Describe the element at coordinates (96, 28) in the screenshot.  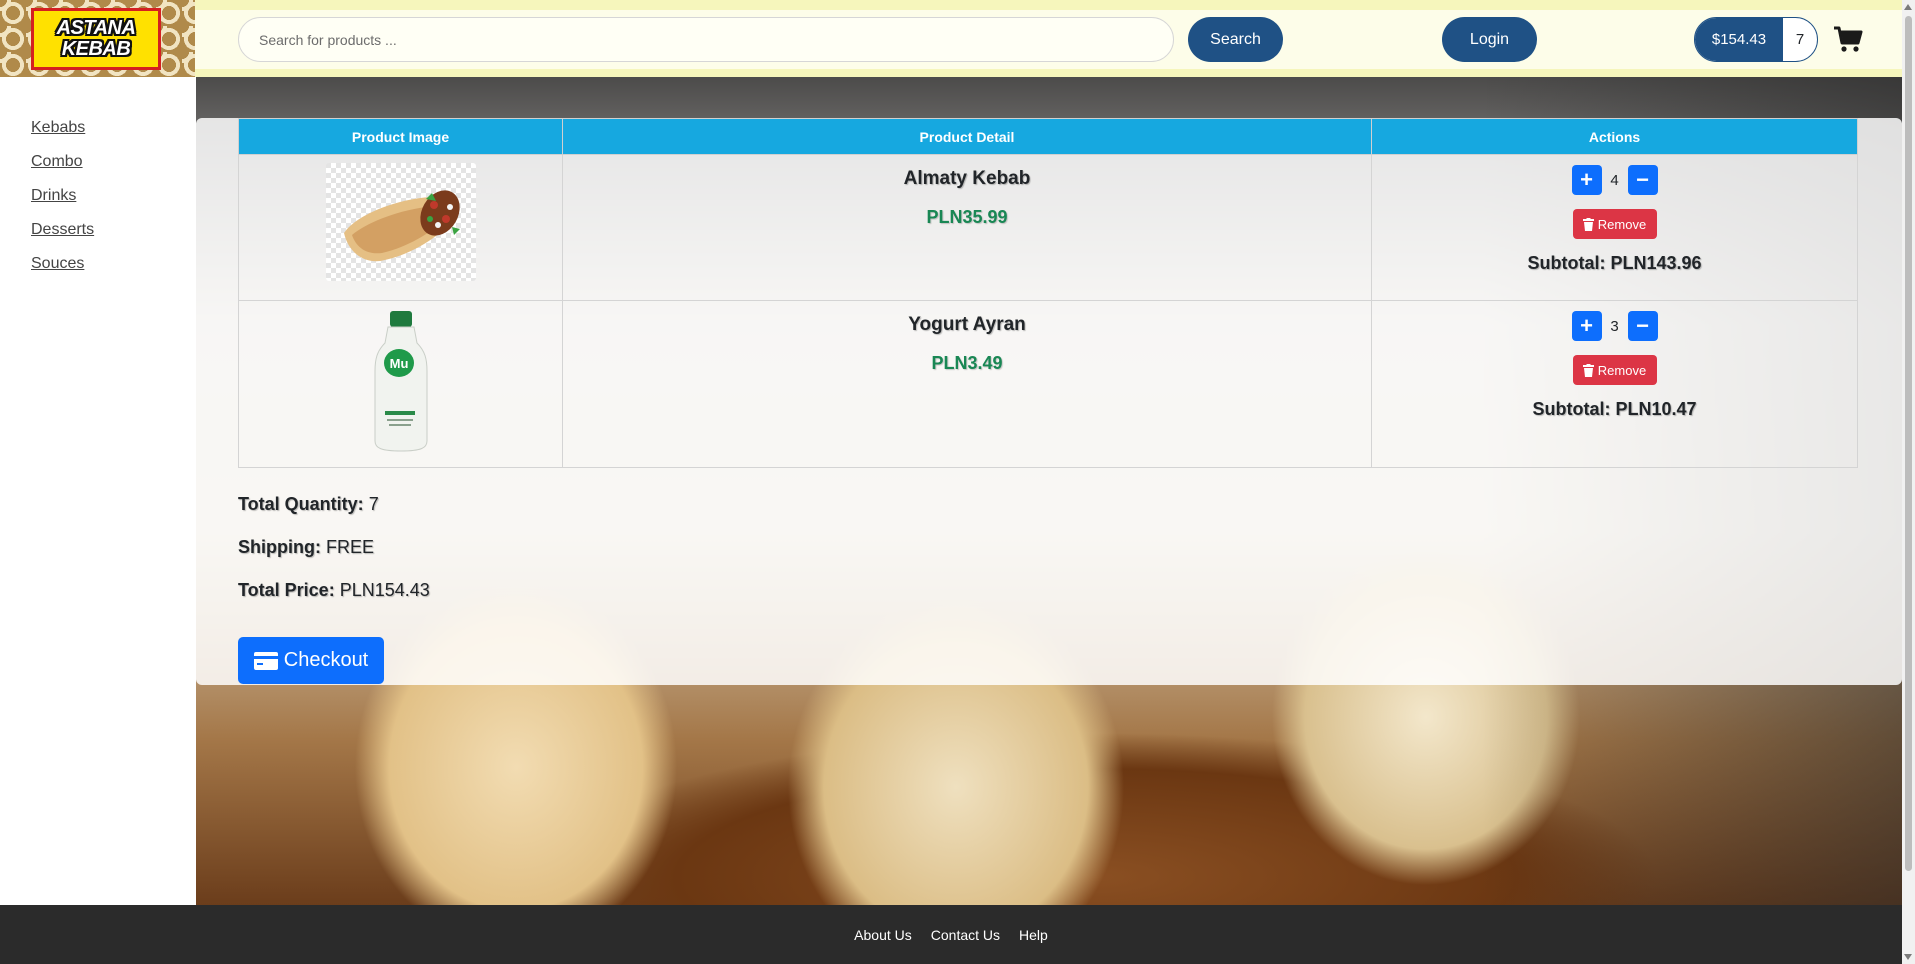
I see `logo-text-line1: ASTANA` at that location.